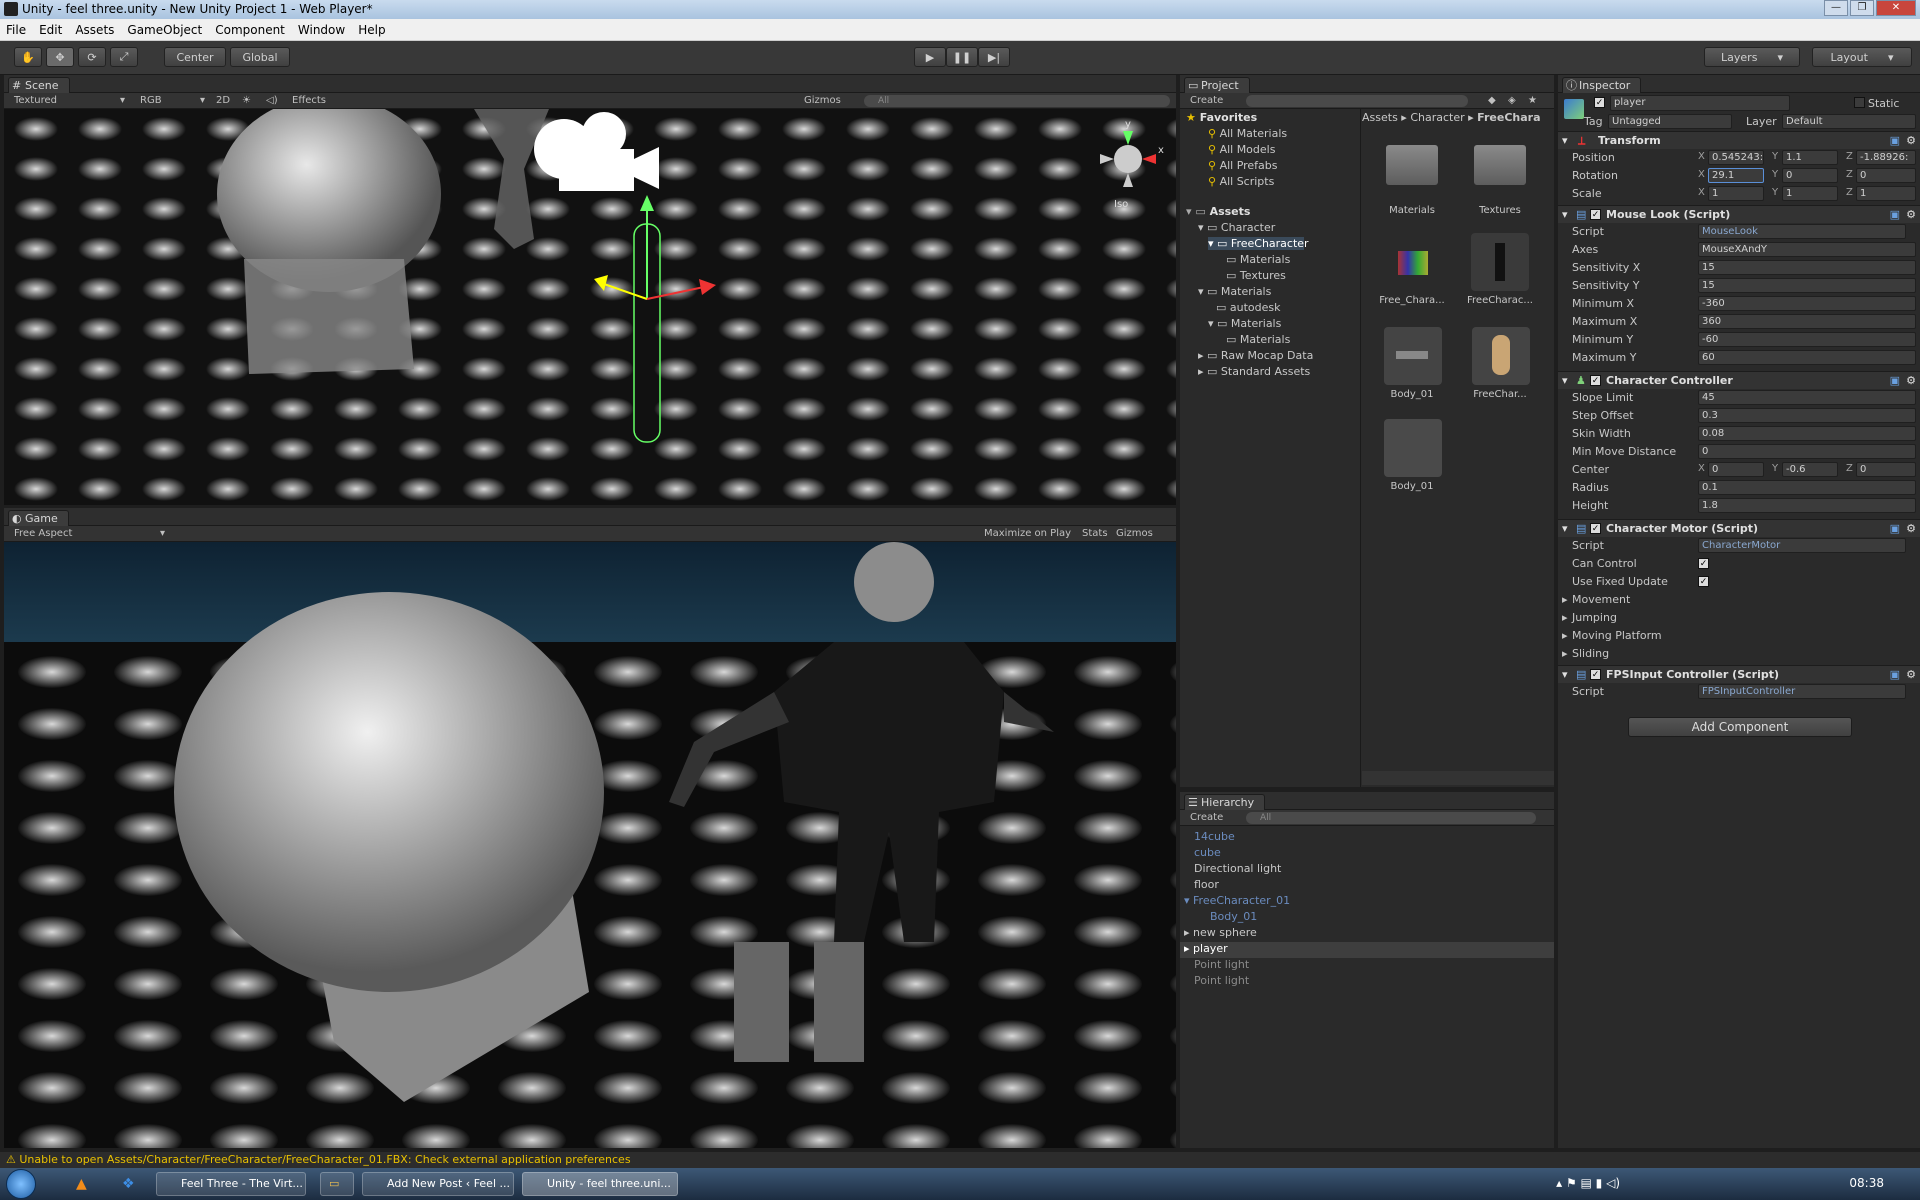 The height and width of the screenshot is (1200, 1920). Describe the element at coordinates (1807, 433) in the screenshot. I see `skin-width-field: 0.08` at that location.